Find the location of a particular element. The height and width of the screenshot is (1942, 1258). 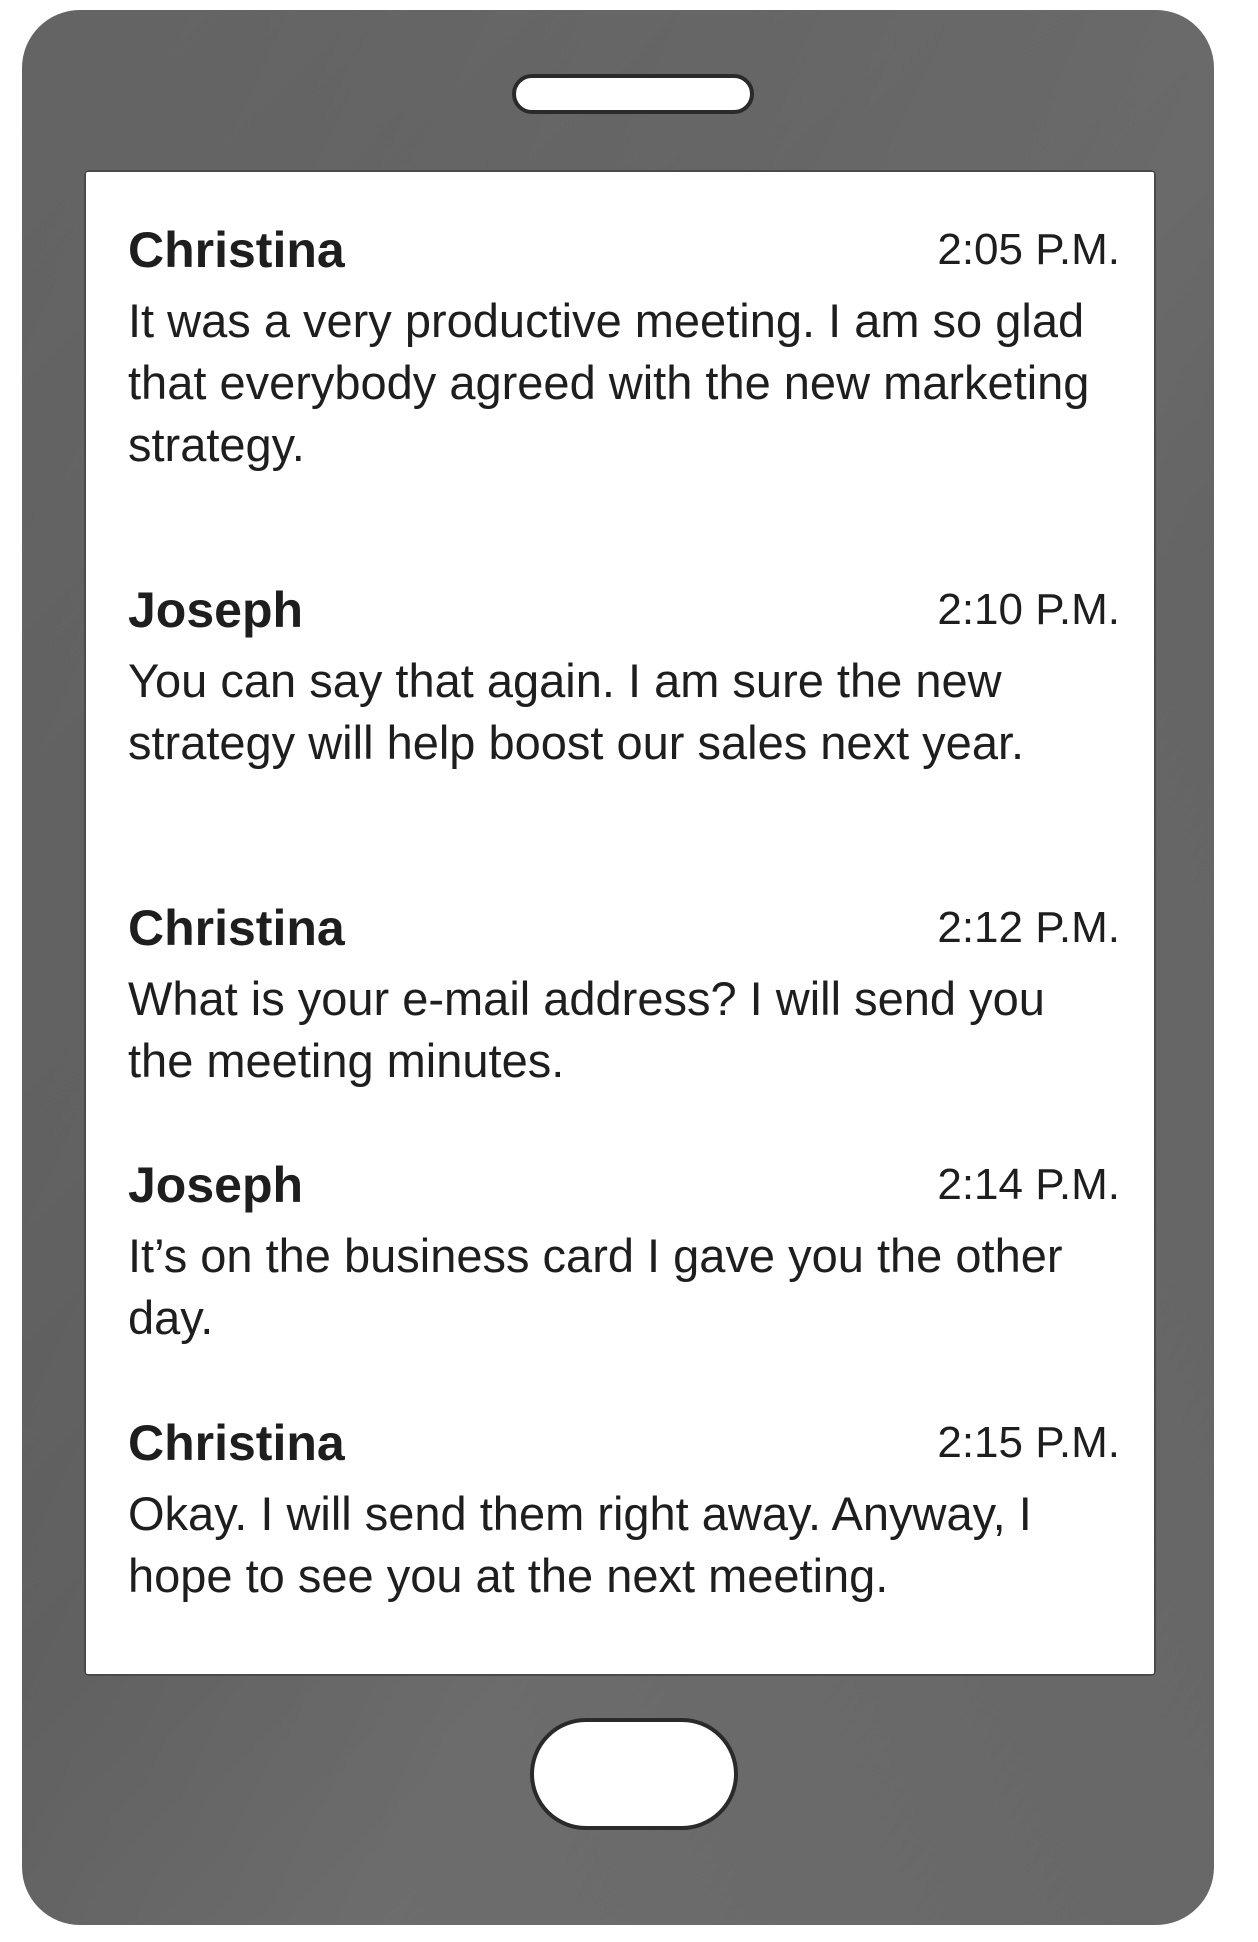

message-header: Christina 2:05 P.M. is located at coordinates (624, 250).